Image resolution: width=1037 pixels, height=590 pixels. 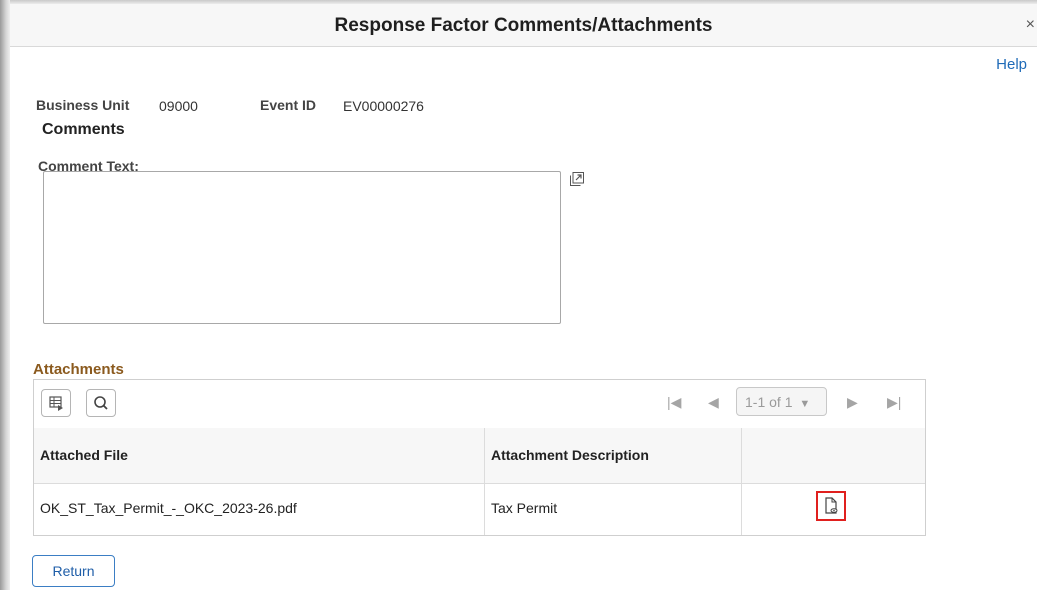 I want to click on first-page-icon: |◀, so click(x=674, y=402).